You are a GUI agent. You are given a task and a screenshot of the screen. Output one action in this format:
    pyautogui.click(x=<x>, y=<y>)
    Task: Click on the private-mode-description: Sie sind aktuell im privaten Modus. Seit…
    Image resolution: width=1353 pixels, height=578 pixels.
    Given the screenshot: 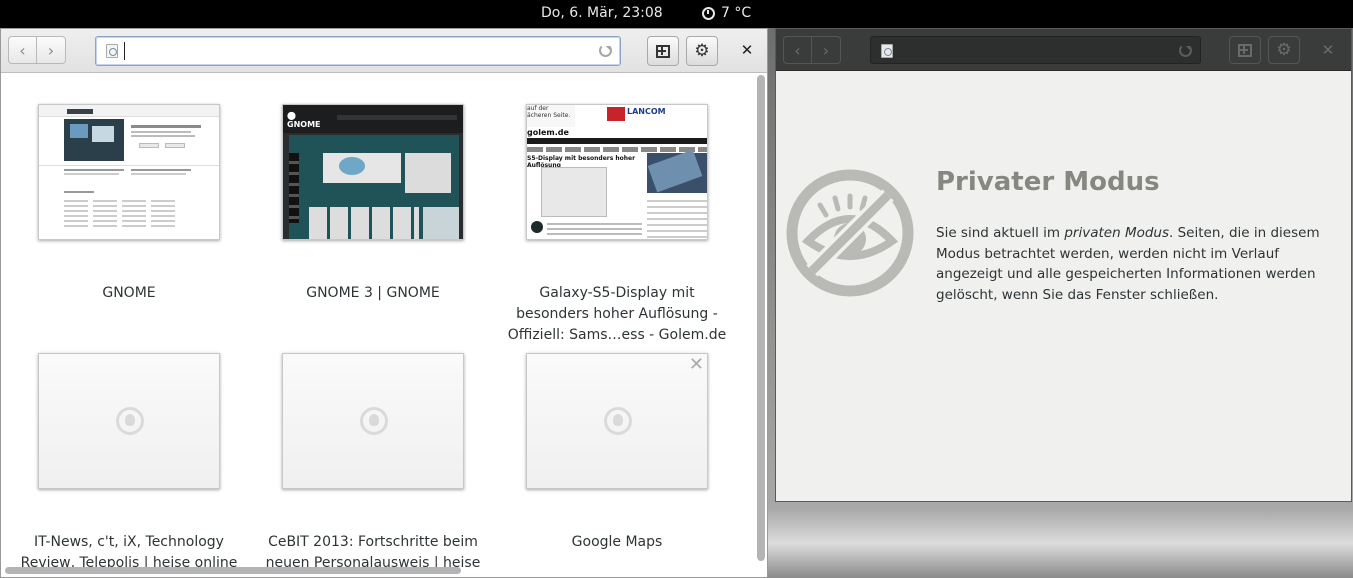 What is the action you would take?
    pyautogui.click(x=1133, y=264)
    